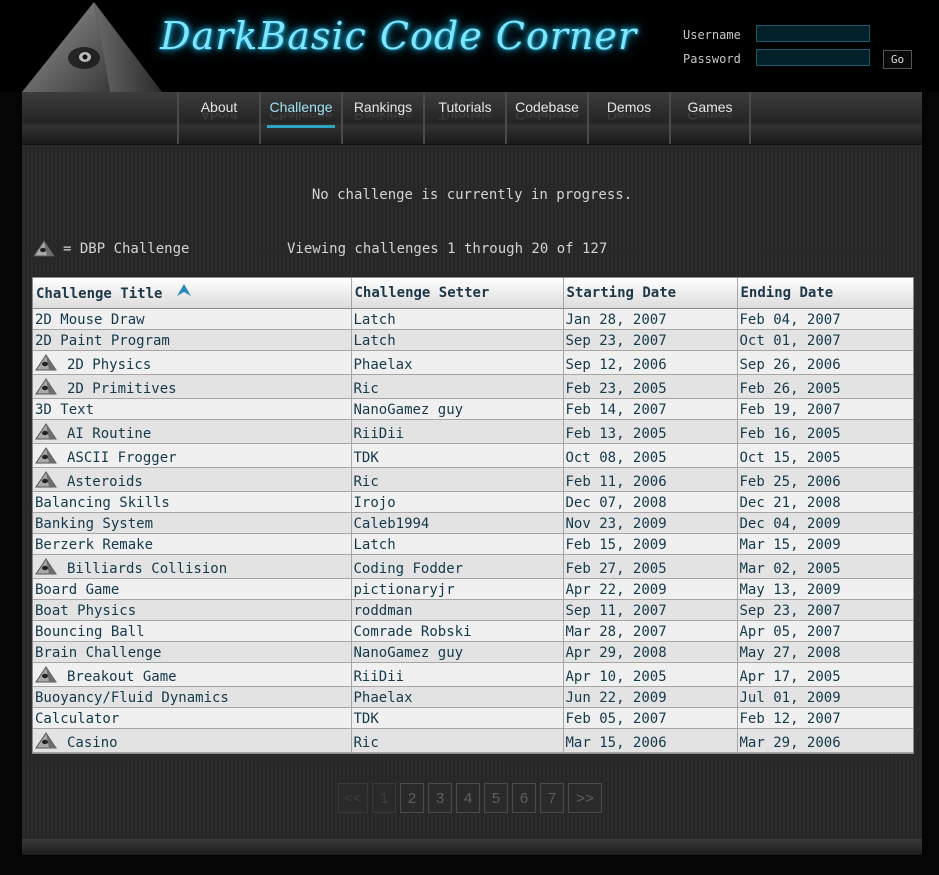 The width and height of the screenshot is (939, 875). Describe the element at coordinates (473, 718) in the screenshot. I see `table-row: Calculator TDK Feb 05, 2007 Feb 12, 2007` at that location.